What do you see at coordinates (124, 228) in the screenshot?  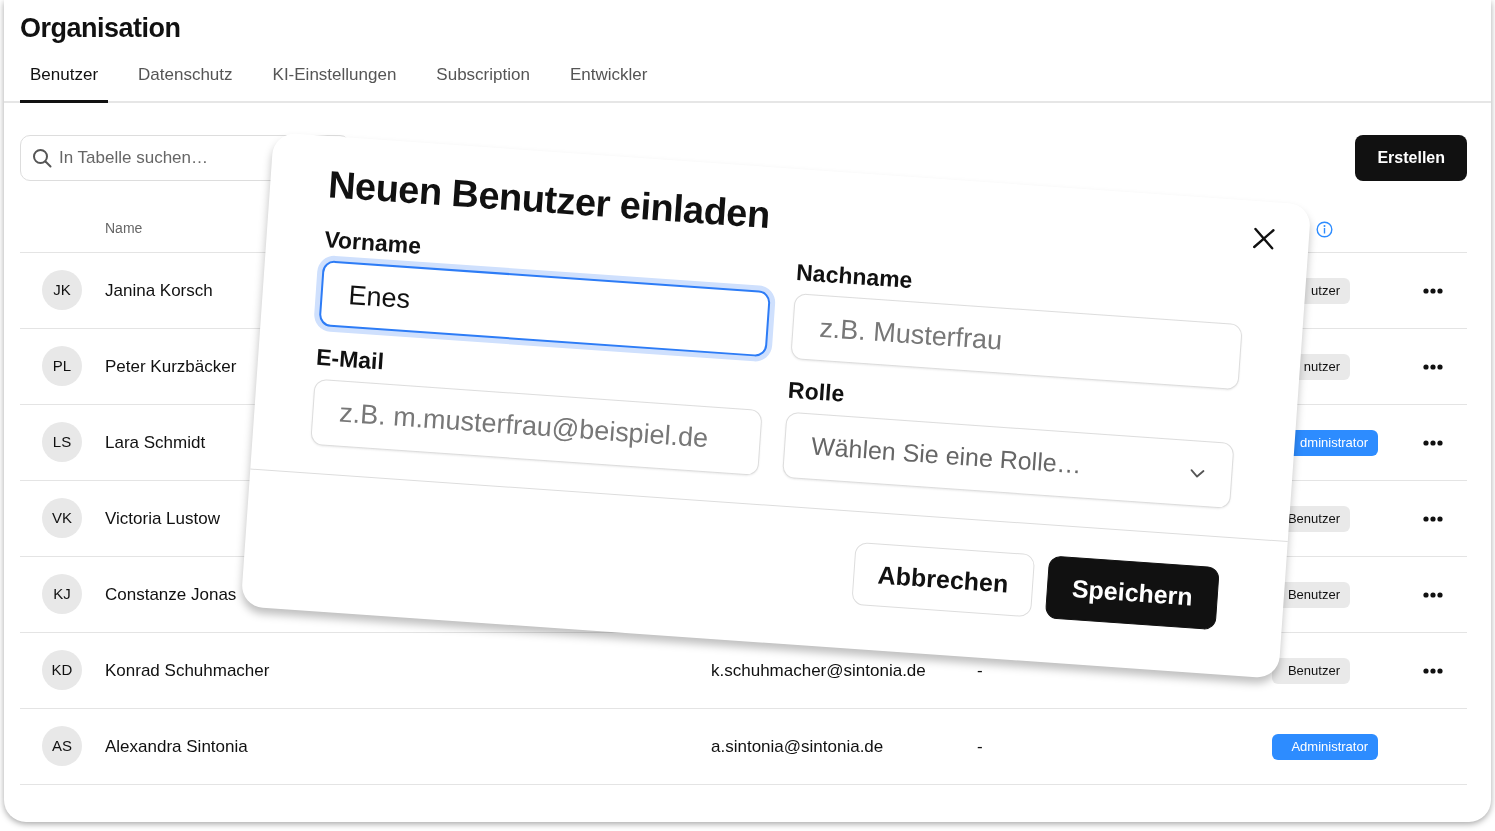 I see `column-header: Name` at bounding box center [124, 228].